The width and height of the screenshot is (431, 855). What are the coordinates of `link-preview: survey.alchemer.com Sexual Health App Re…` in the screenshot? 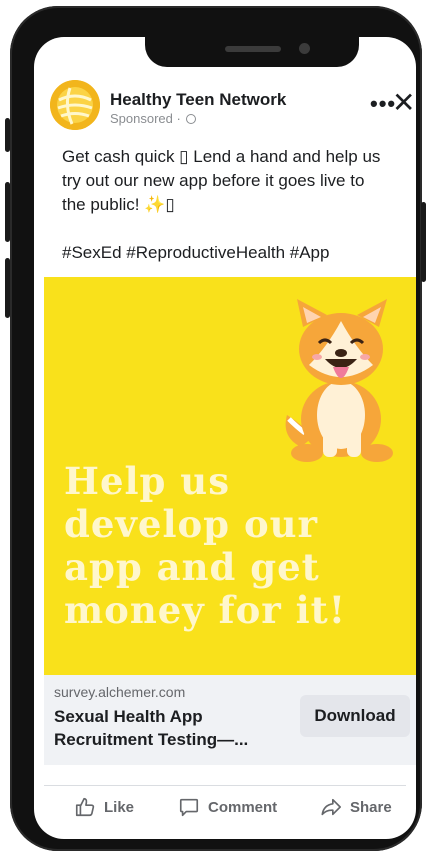 It's located at (230, 720).